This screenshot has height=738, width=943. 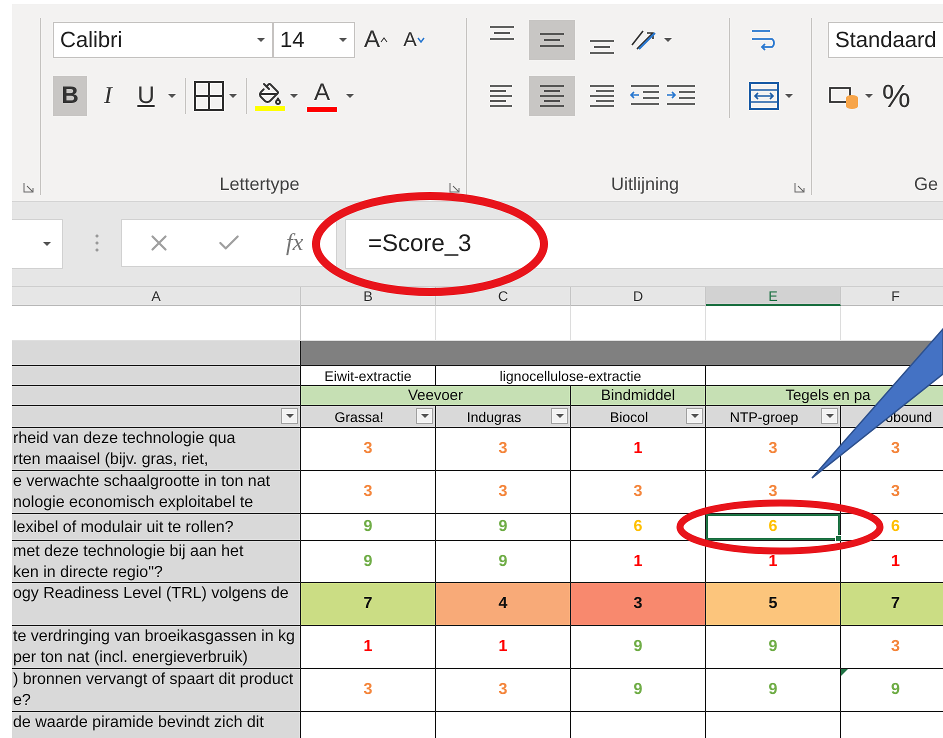 I want to click on borders-icon, so click(x=209, y=96).